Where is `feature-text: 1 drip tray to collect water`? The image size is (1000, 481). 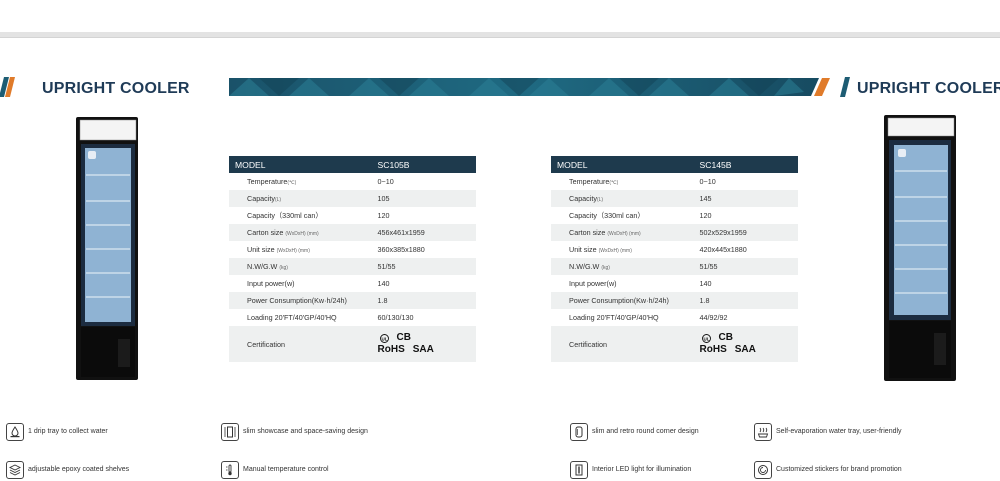
feature-text: 1 drip tray to collect water is located at coordinates (68, 431).